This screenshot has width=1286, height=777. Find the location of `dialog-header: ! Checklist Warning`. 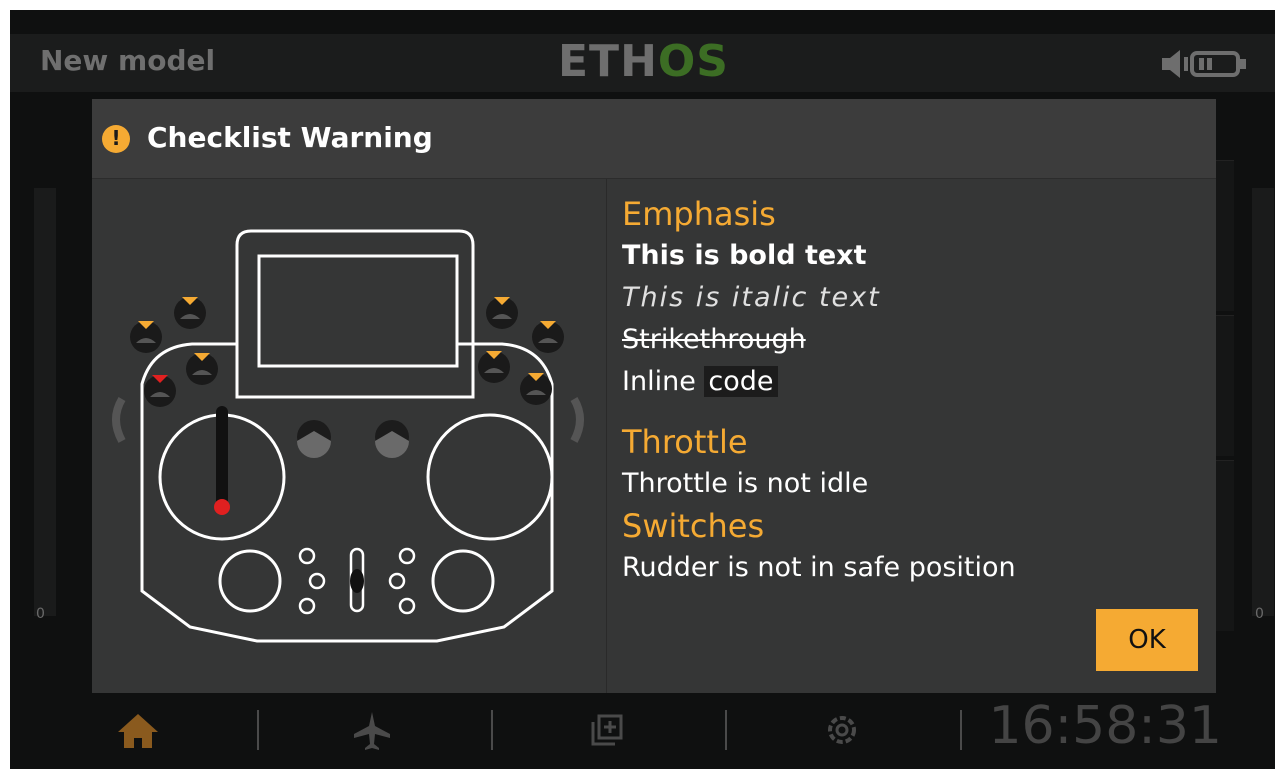

dialog-header: ! Checklist Warning is located at coordinates (654, 139).